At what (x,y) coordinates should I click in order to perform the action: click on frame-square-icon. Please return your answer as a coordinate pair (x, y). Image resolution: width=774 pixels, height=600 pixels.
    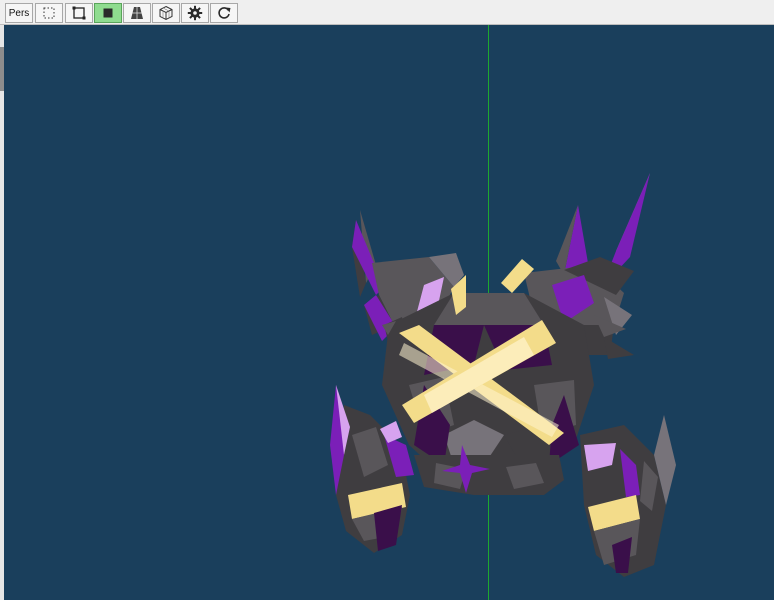
    Looking at the image, I should click on (79, 13).